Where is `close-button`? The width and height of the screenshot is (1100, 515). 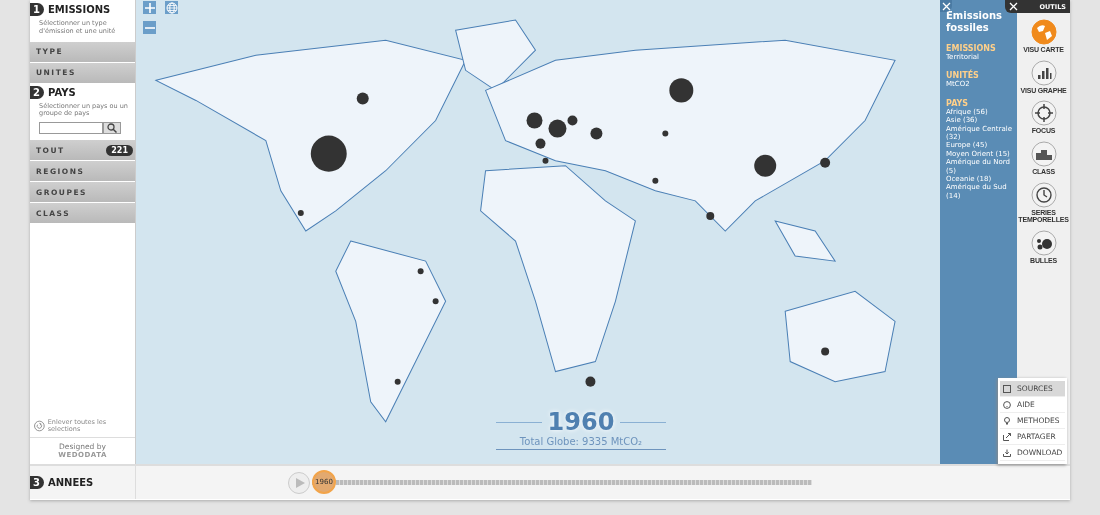 close-button is located at coordinates (946, 6).